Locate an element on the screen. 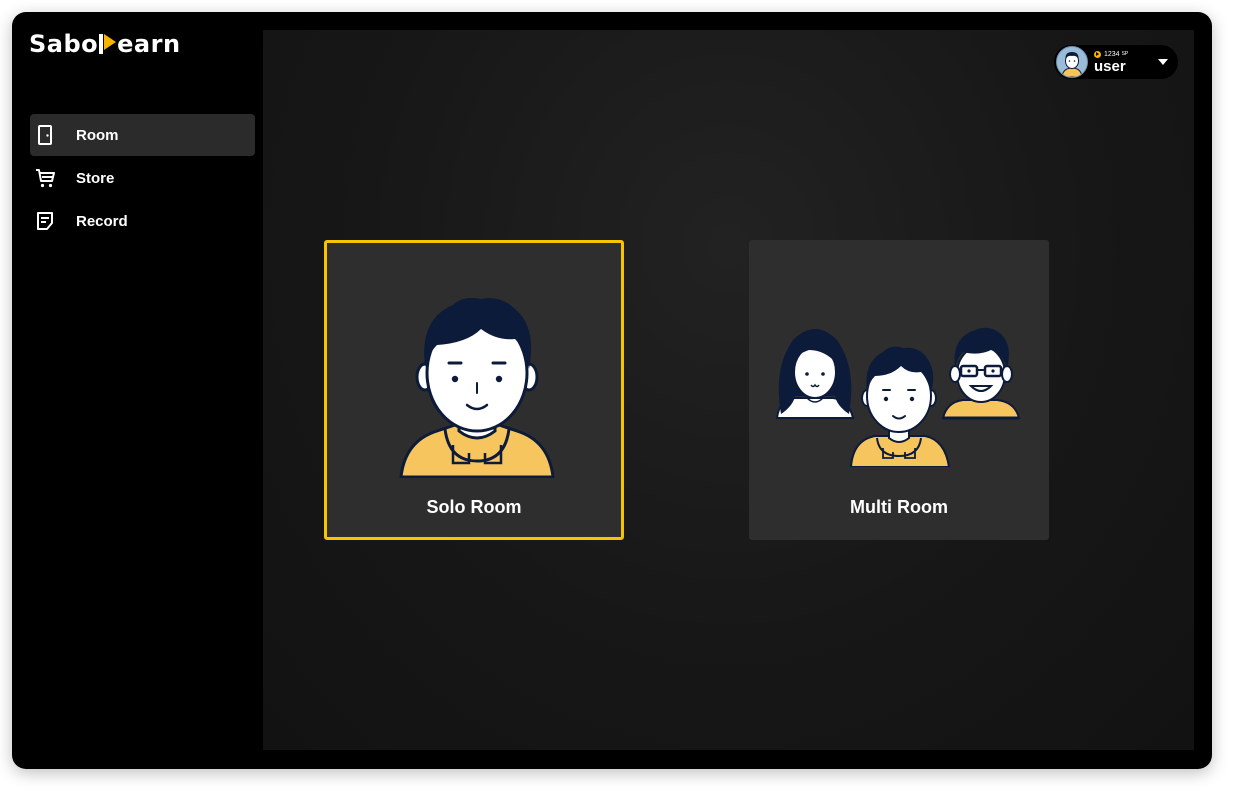  glasses-boy-figure is located at coordinates (981, 373).